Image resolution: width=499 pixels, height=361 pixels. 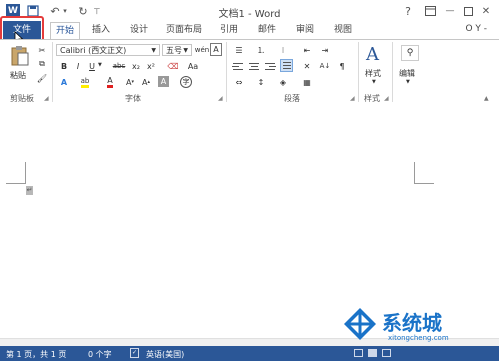 What do you see at coordinates (261, 50) in the screenshot?
I see `numbering-icon: ⒈` at bounding box center [261, 50].